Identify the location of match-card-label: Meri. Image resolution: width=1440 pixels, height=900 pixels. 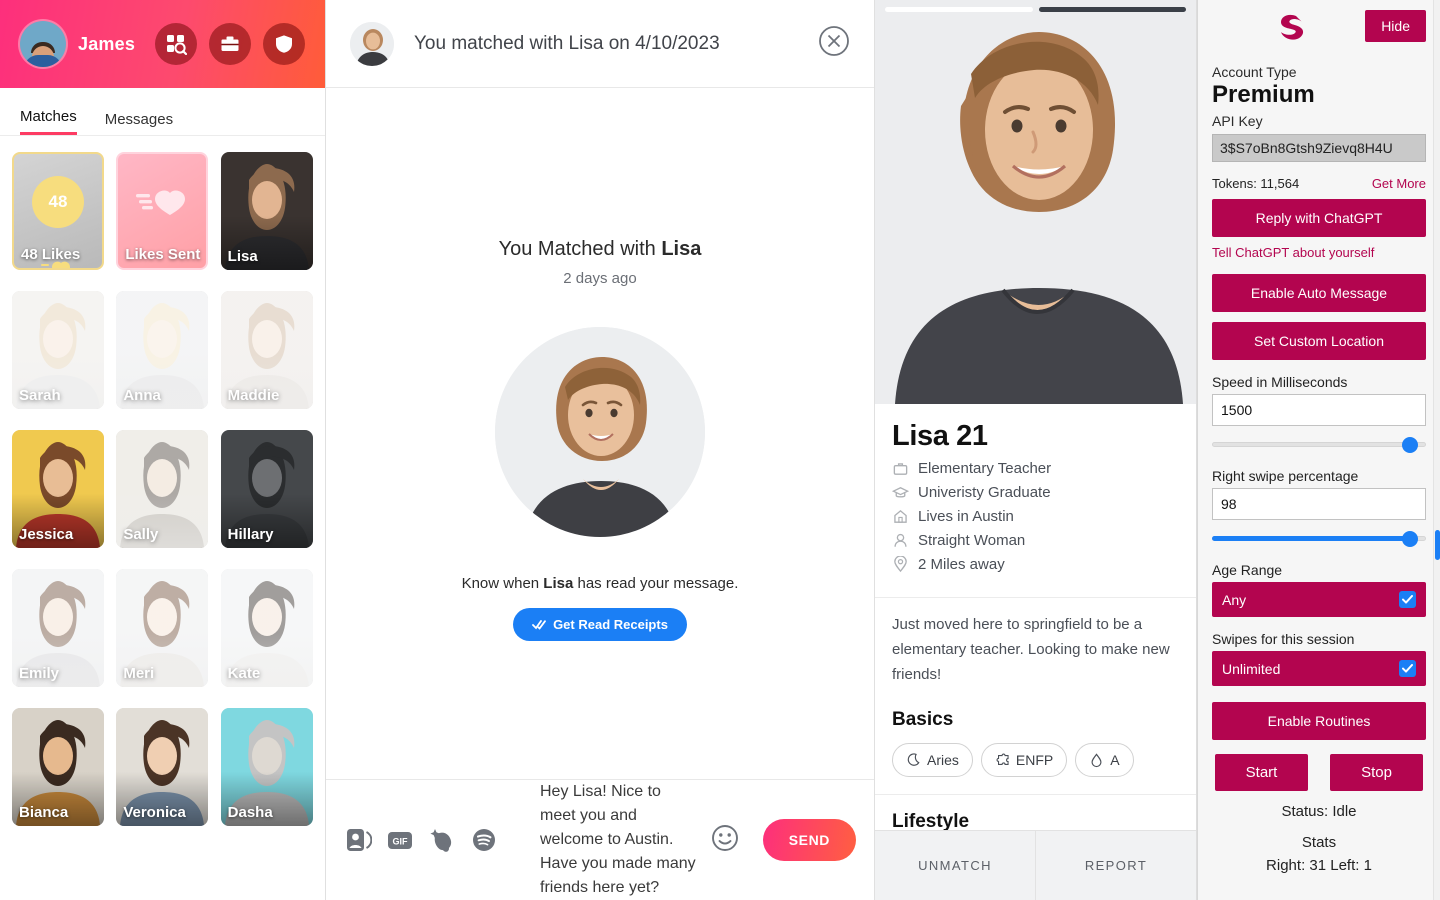
(139, 673).